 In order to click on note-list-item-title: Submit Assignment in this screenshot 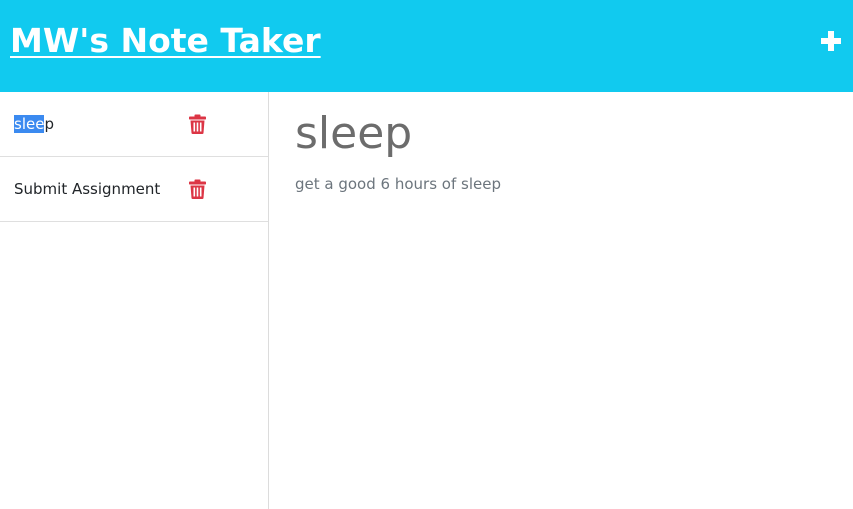, I will do `click(87, 189)`.